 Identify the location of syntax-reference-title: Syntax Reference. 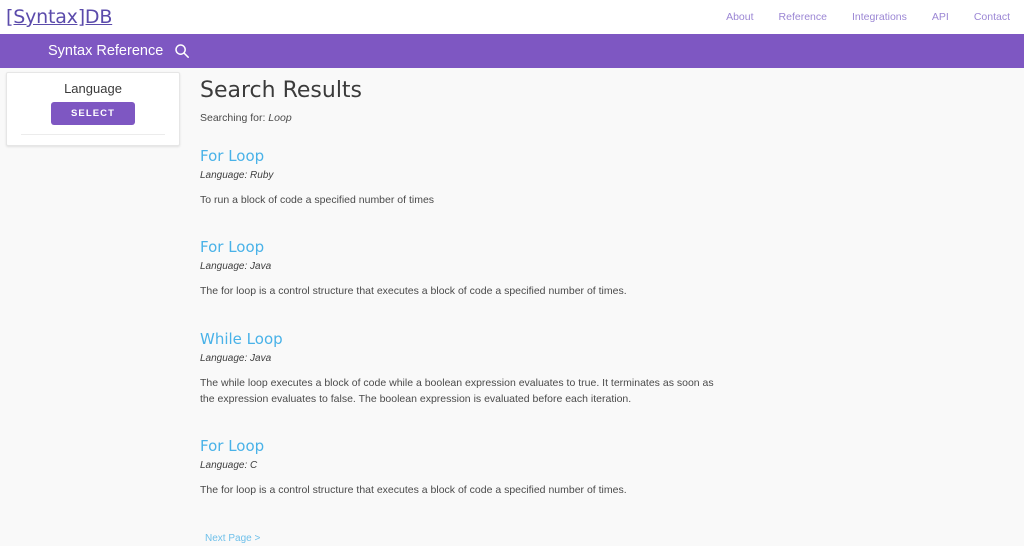
(106, 51).